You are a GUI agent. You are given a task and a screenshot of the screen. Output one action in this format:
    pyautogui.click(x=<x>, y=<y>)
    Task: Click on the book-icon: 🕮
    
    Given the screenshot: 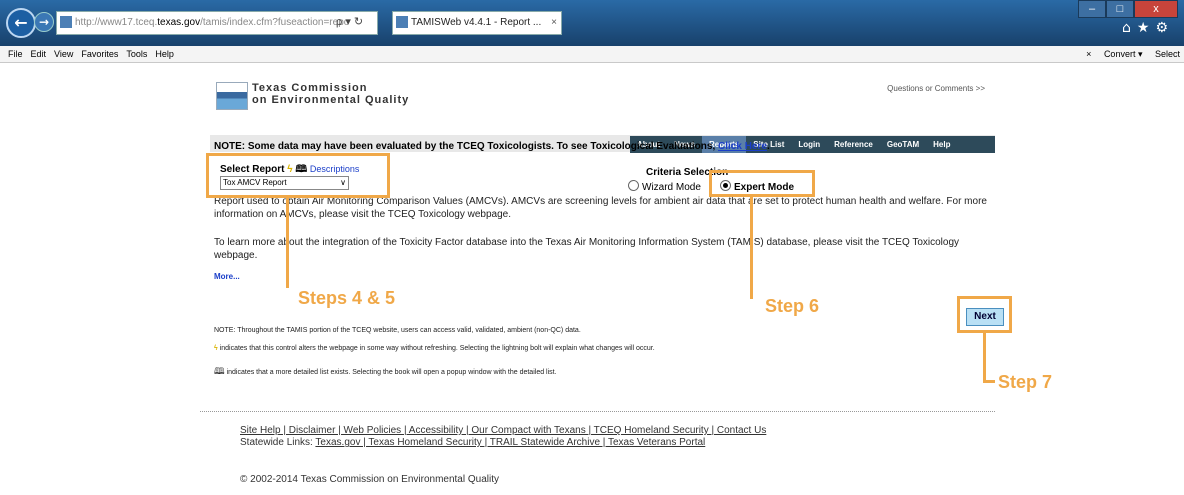 What is the action you would take?
    pyautogui.click(x=219, y=371)
    